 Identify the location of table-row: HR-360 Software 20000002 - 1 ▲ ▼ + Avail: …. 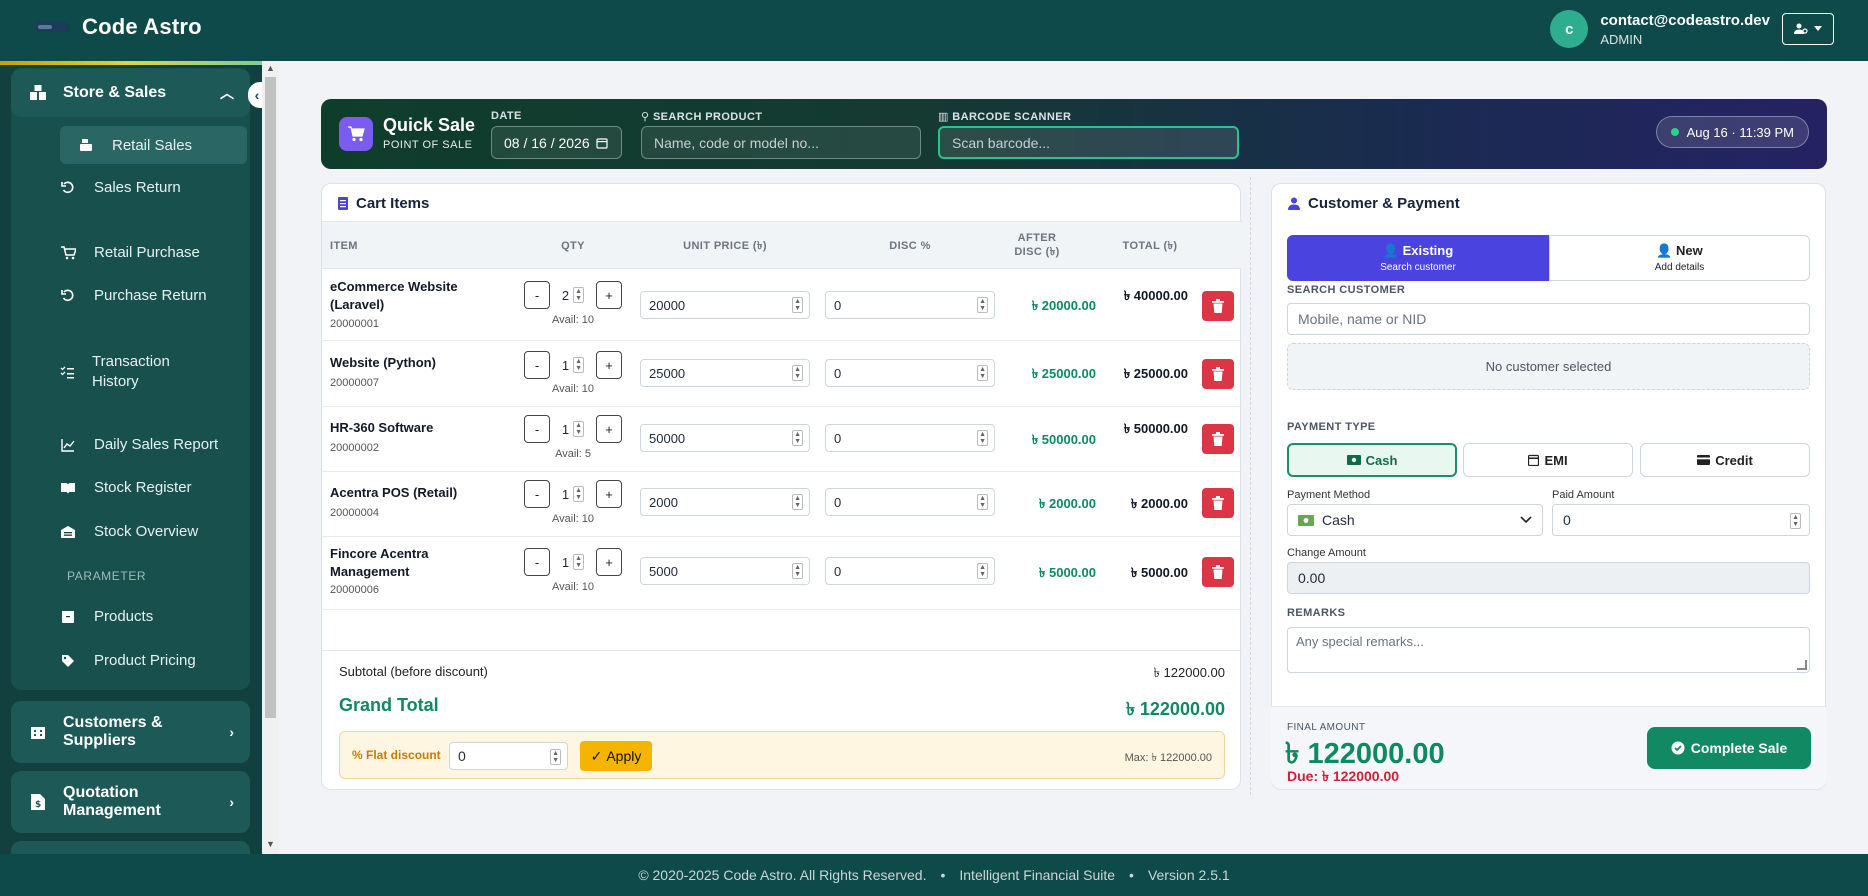
(782, 439).